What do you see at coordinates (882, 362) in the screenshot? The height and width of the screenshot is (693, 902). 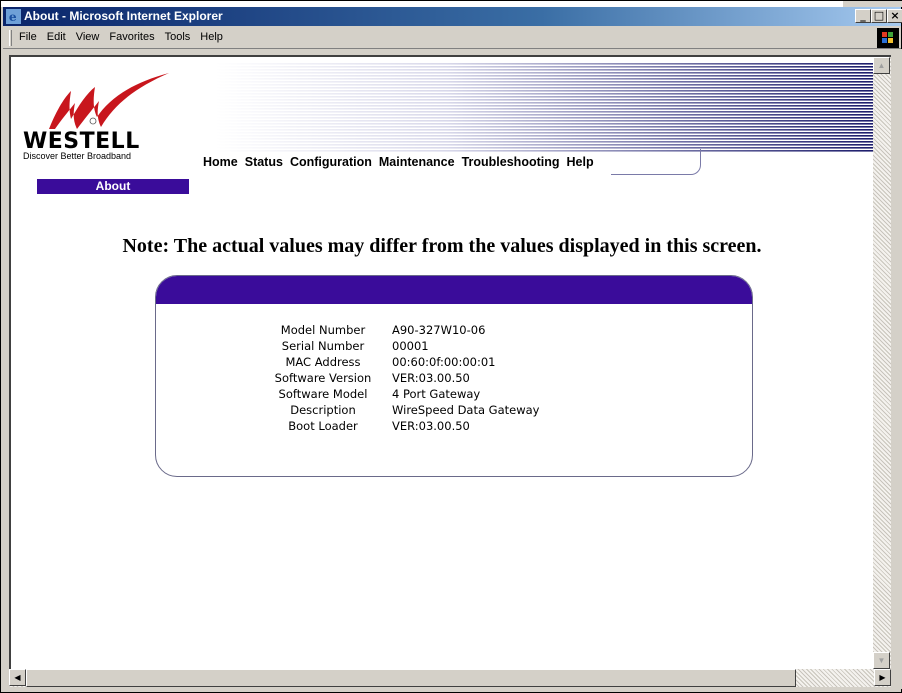 I see `vertical-scrollbar: ▲ ▼` at bounding box center [882, 362].